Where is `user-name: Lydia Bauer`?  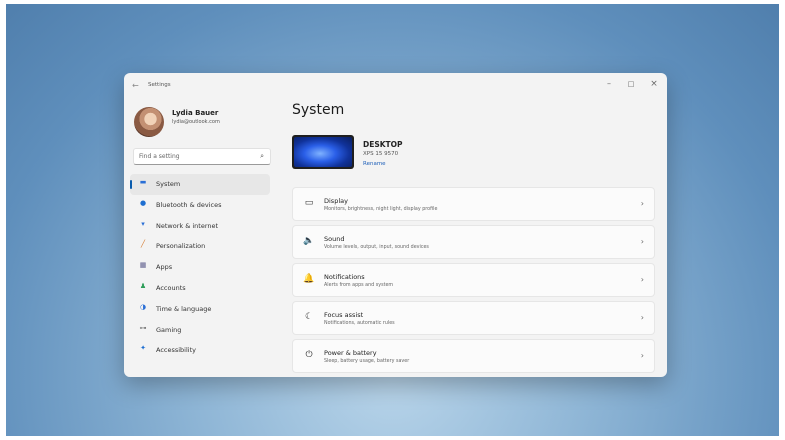
user-name: Lydia Bauer is located at coordinates (195, 113).